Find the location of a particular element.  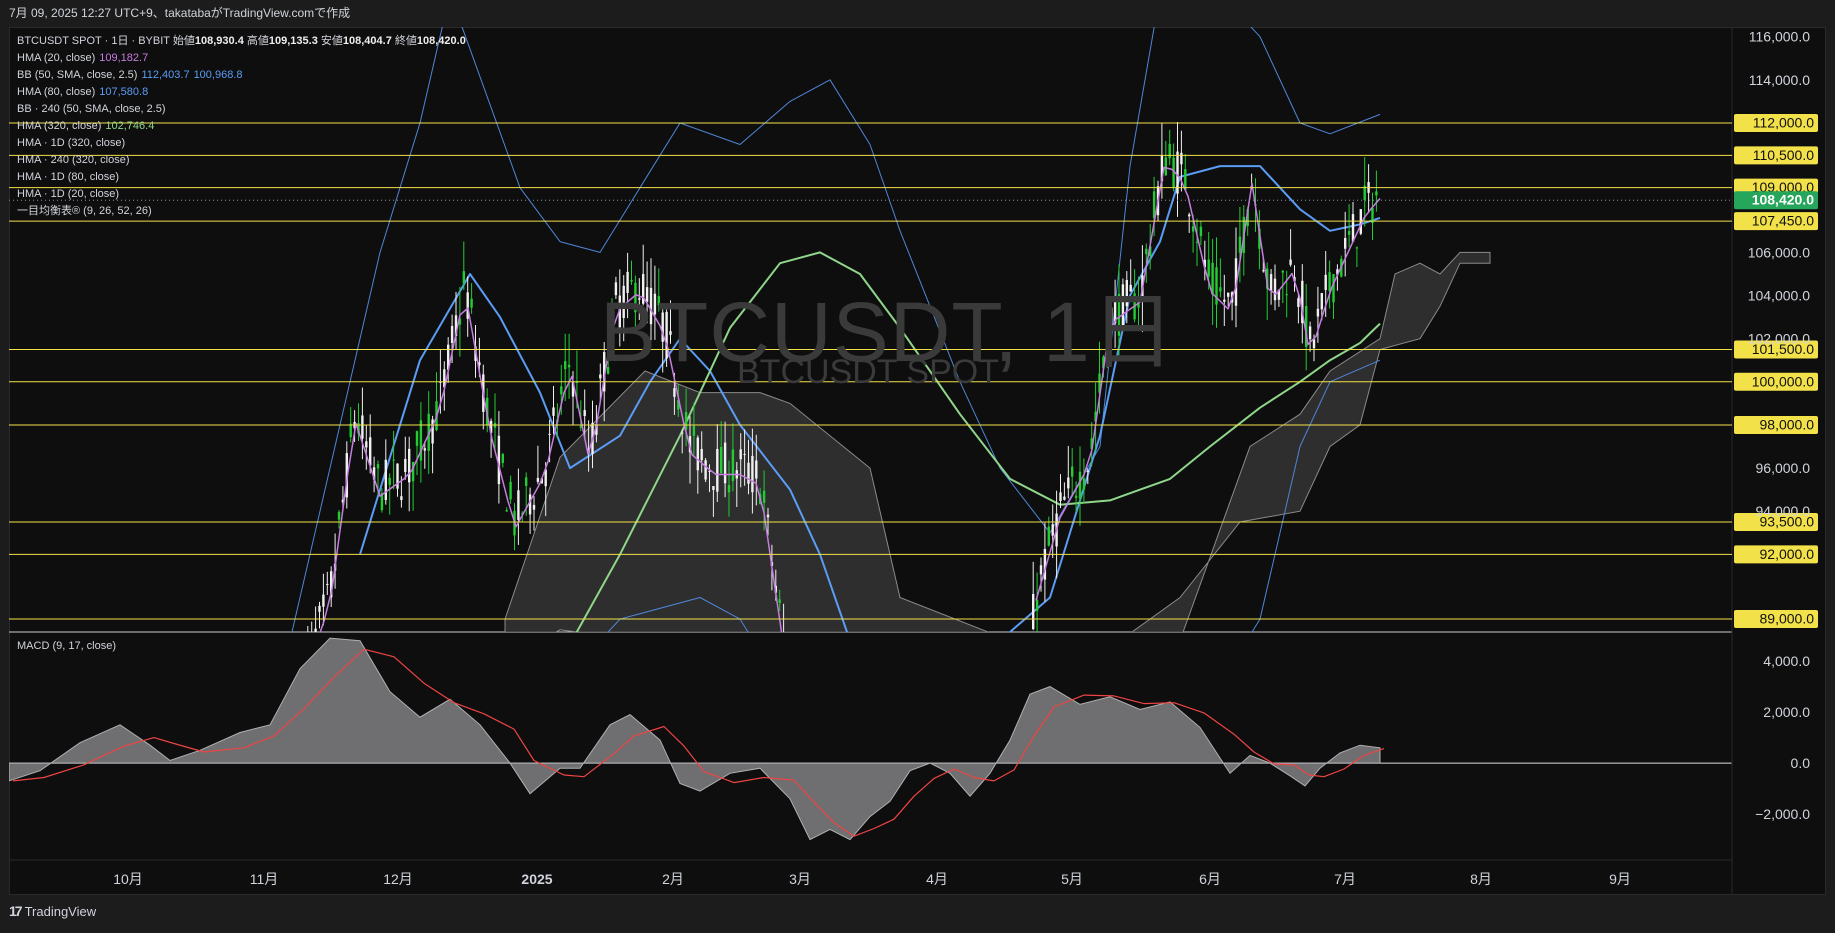

price-level-label: 110,500.0 is located at coordinates (1783, 155).